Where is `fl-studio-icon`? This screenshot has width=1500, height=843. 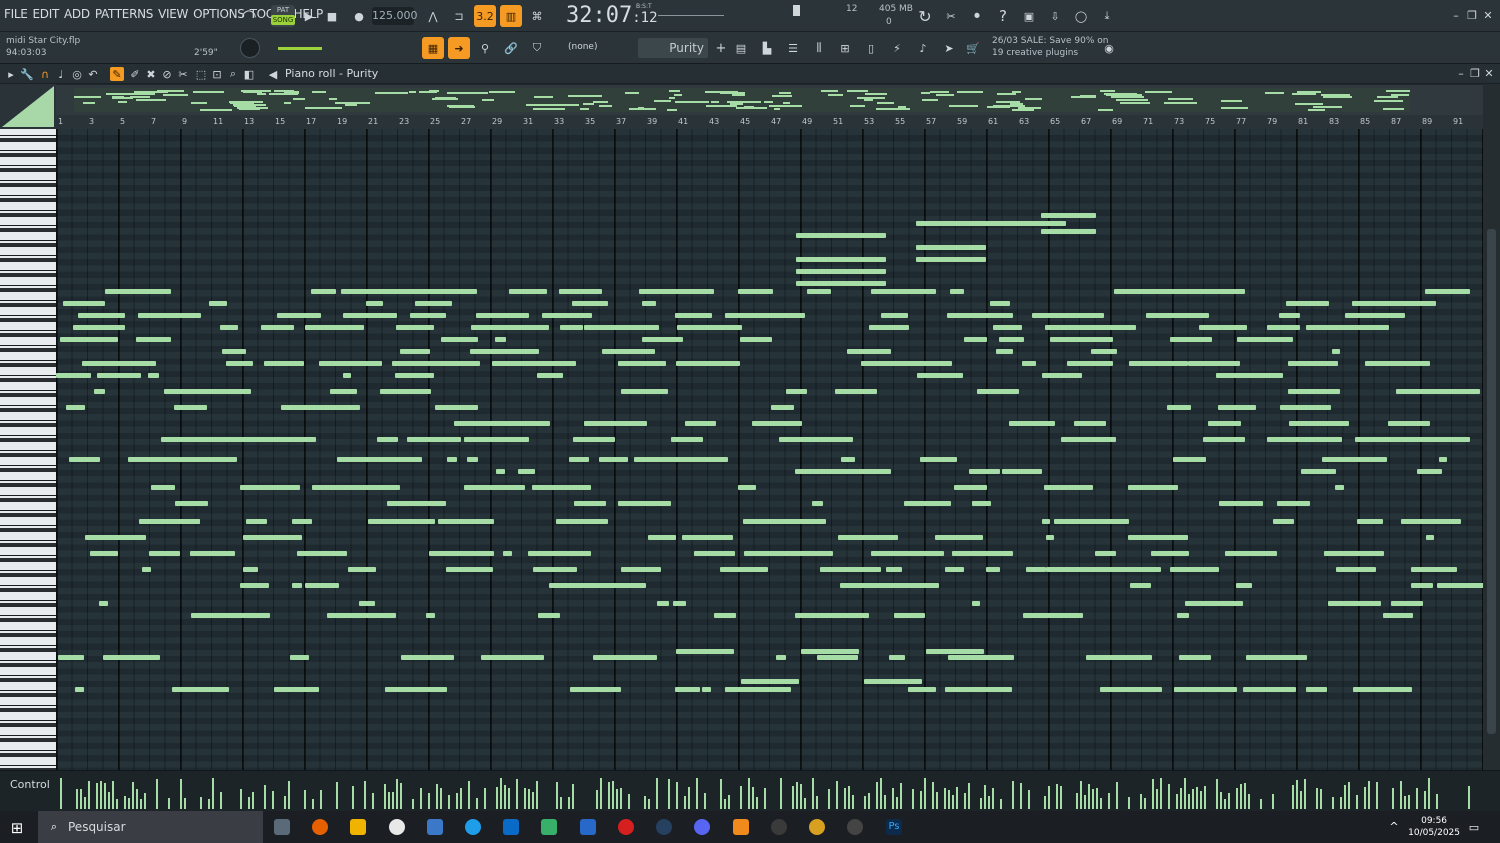
fl-studio-icon is located at coordinates (741, 827).